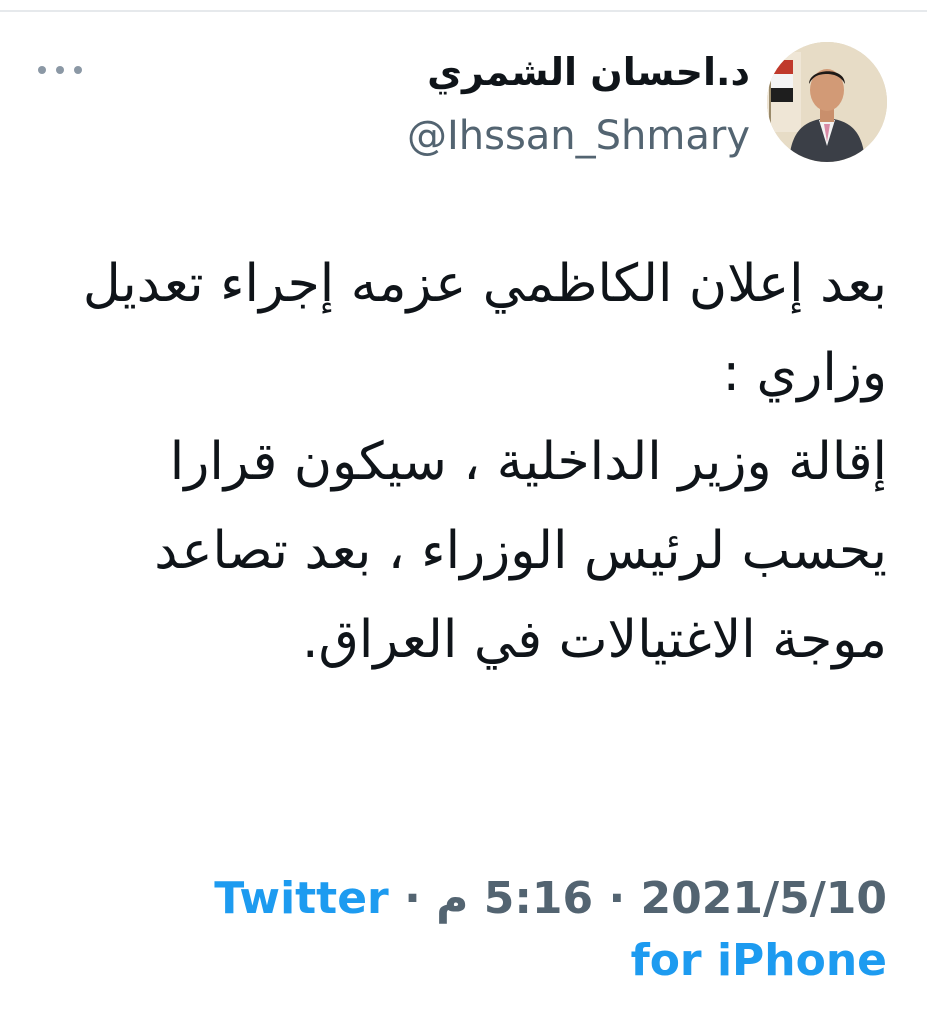 The image size is (927, 1024). Describe the element at coordinates (588, 72) in the screenshot. I see `display-name: د.احسان الشمري` at that location.